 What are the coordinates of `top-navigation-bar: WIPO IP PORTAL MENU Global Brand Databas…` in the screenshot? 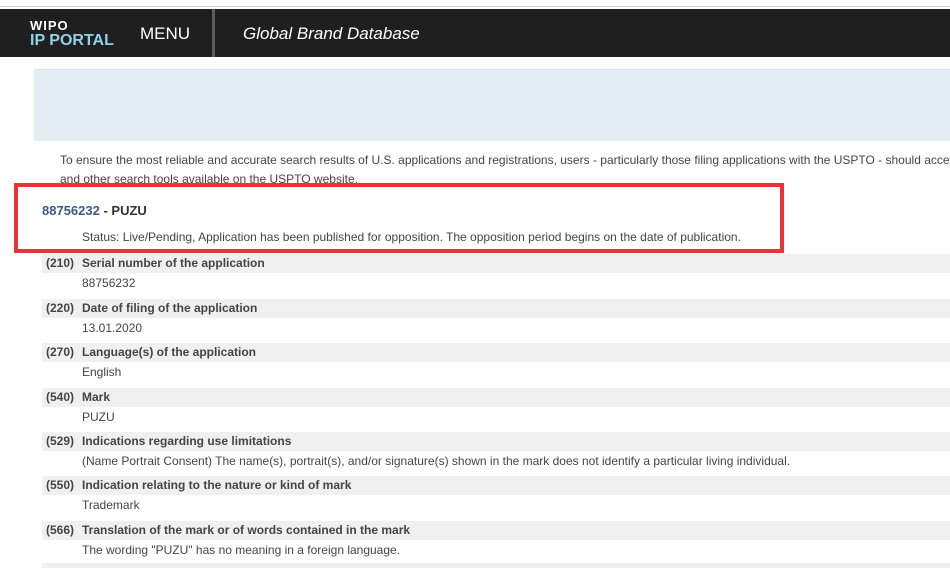 It's located at (475, 33).